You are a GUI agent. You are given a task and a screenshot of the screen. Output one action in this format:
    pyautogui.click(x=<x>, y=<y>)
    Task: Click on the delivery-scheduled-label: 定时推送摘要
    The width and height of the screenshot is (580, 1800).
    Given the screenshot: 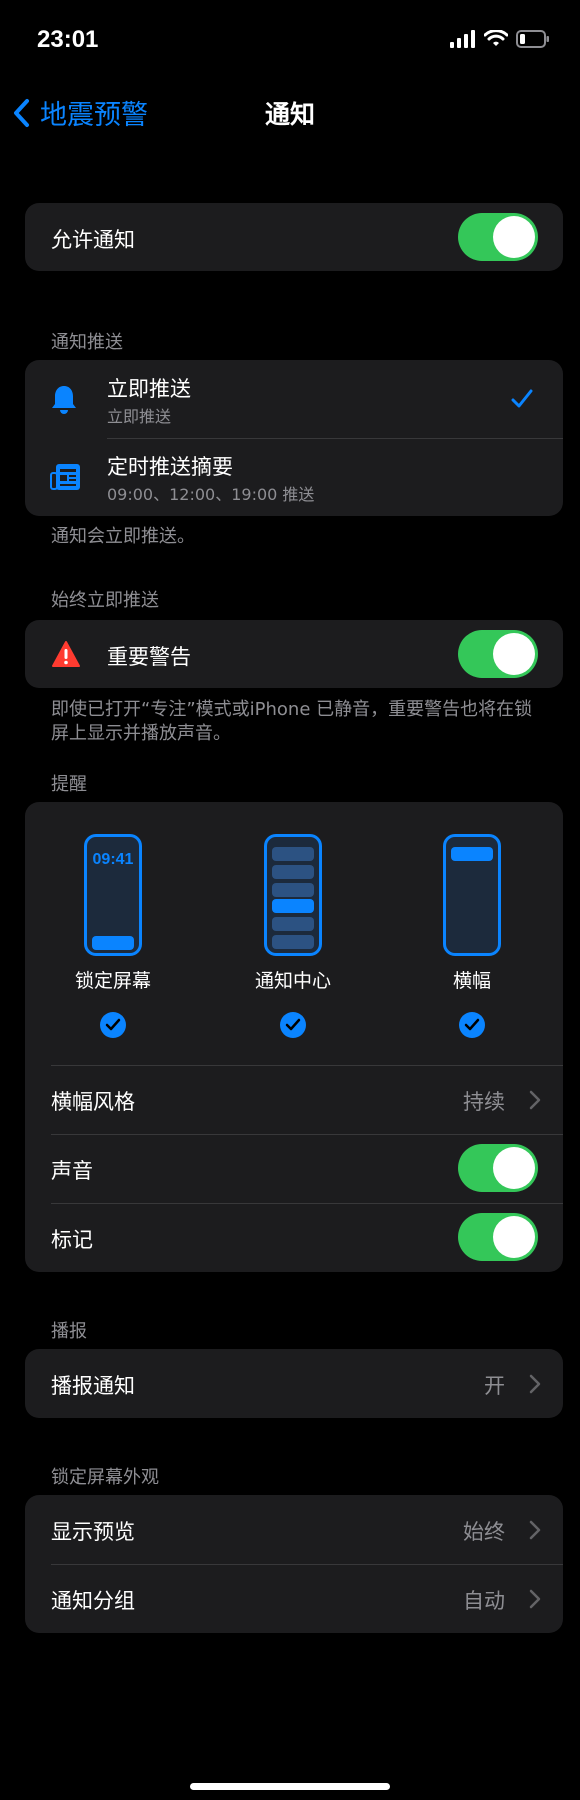 What is the action you would take?
    pyautogui.click(x=170, y=467)
    